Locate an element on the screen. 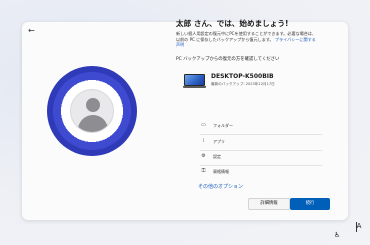 The height and width of the screenshot is (245, 370). backup-item-label: 資格情報 is located at coordinates (221, 171).